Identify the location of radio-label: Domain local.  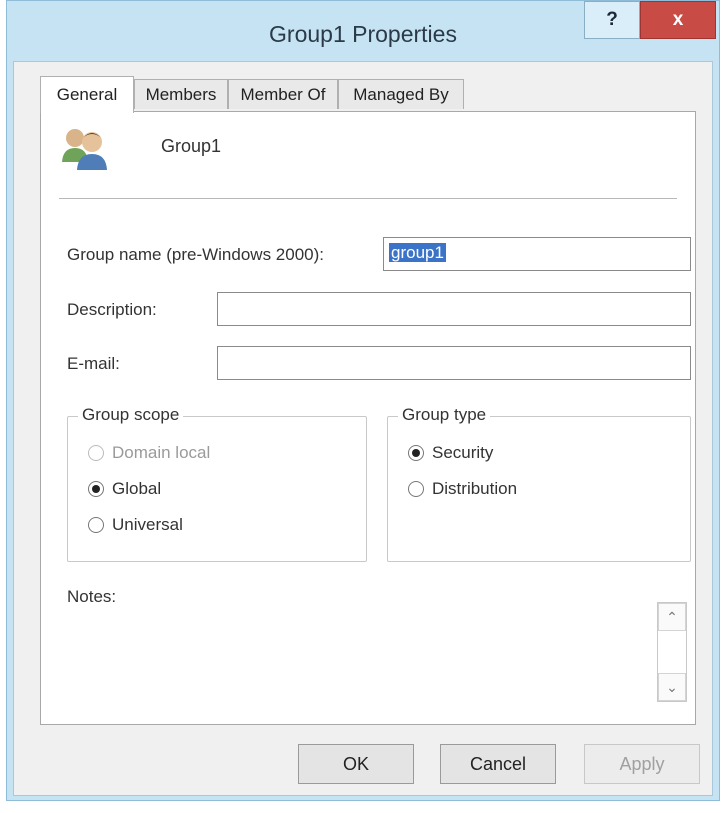
(161, 452).